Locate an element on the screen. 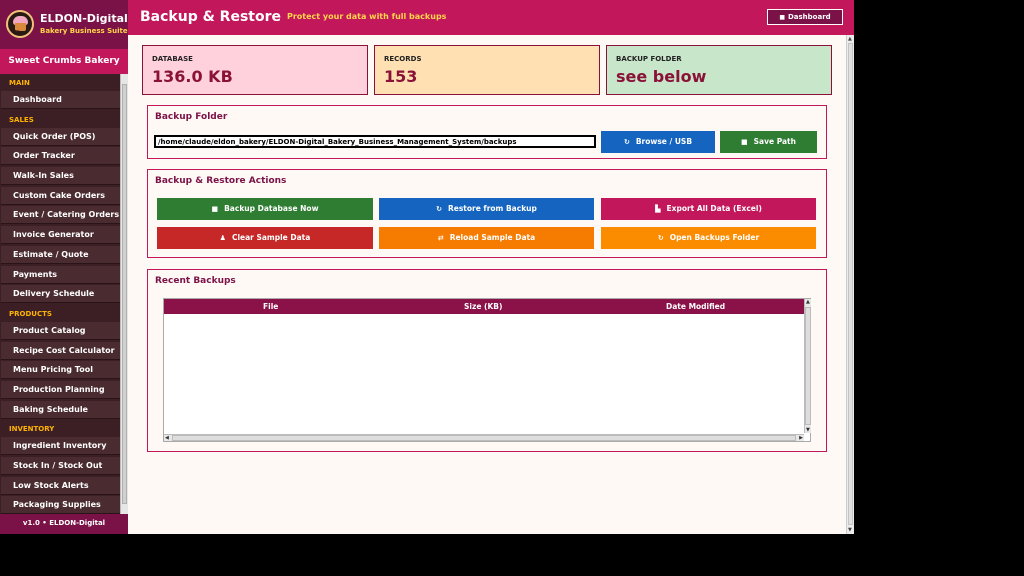 The height and width of the screenshot is (576, 1024). folder-icon: ↻ is located at coordinates (660, 238).